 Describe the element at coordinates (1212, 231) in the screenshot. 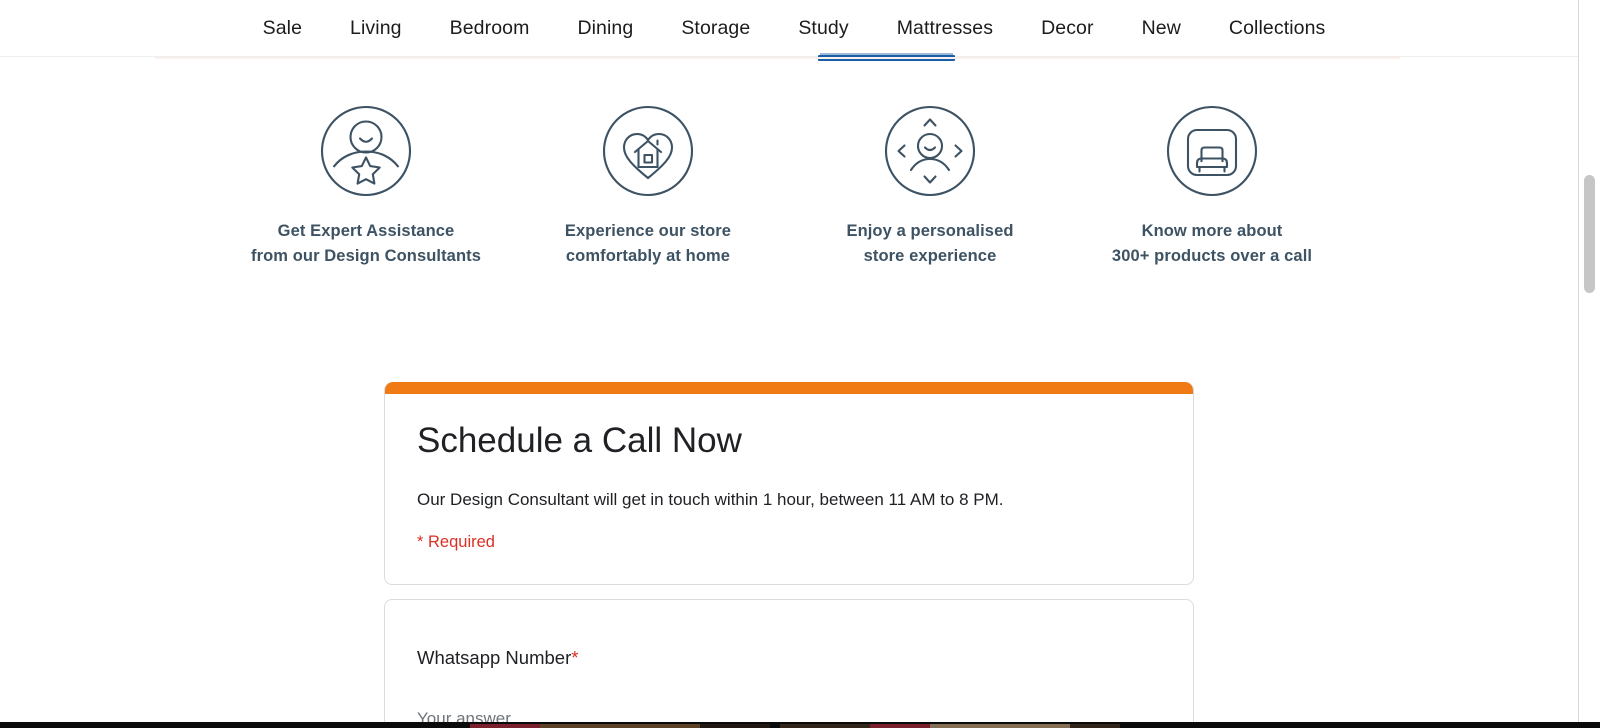

I see `feature-label-line-1: Know more about` at that location.